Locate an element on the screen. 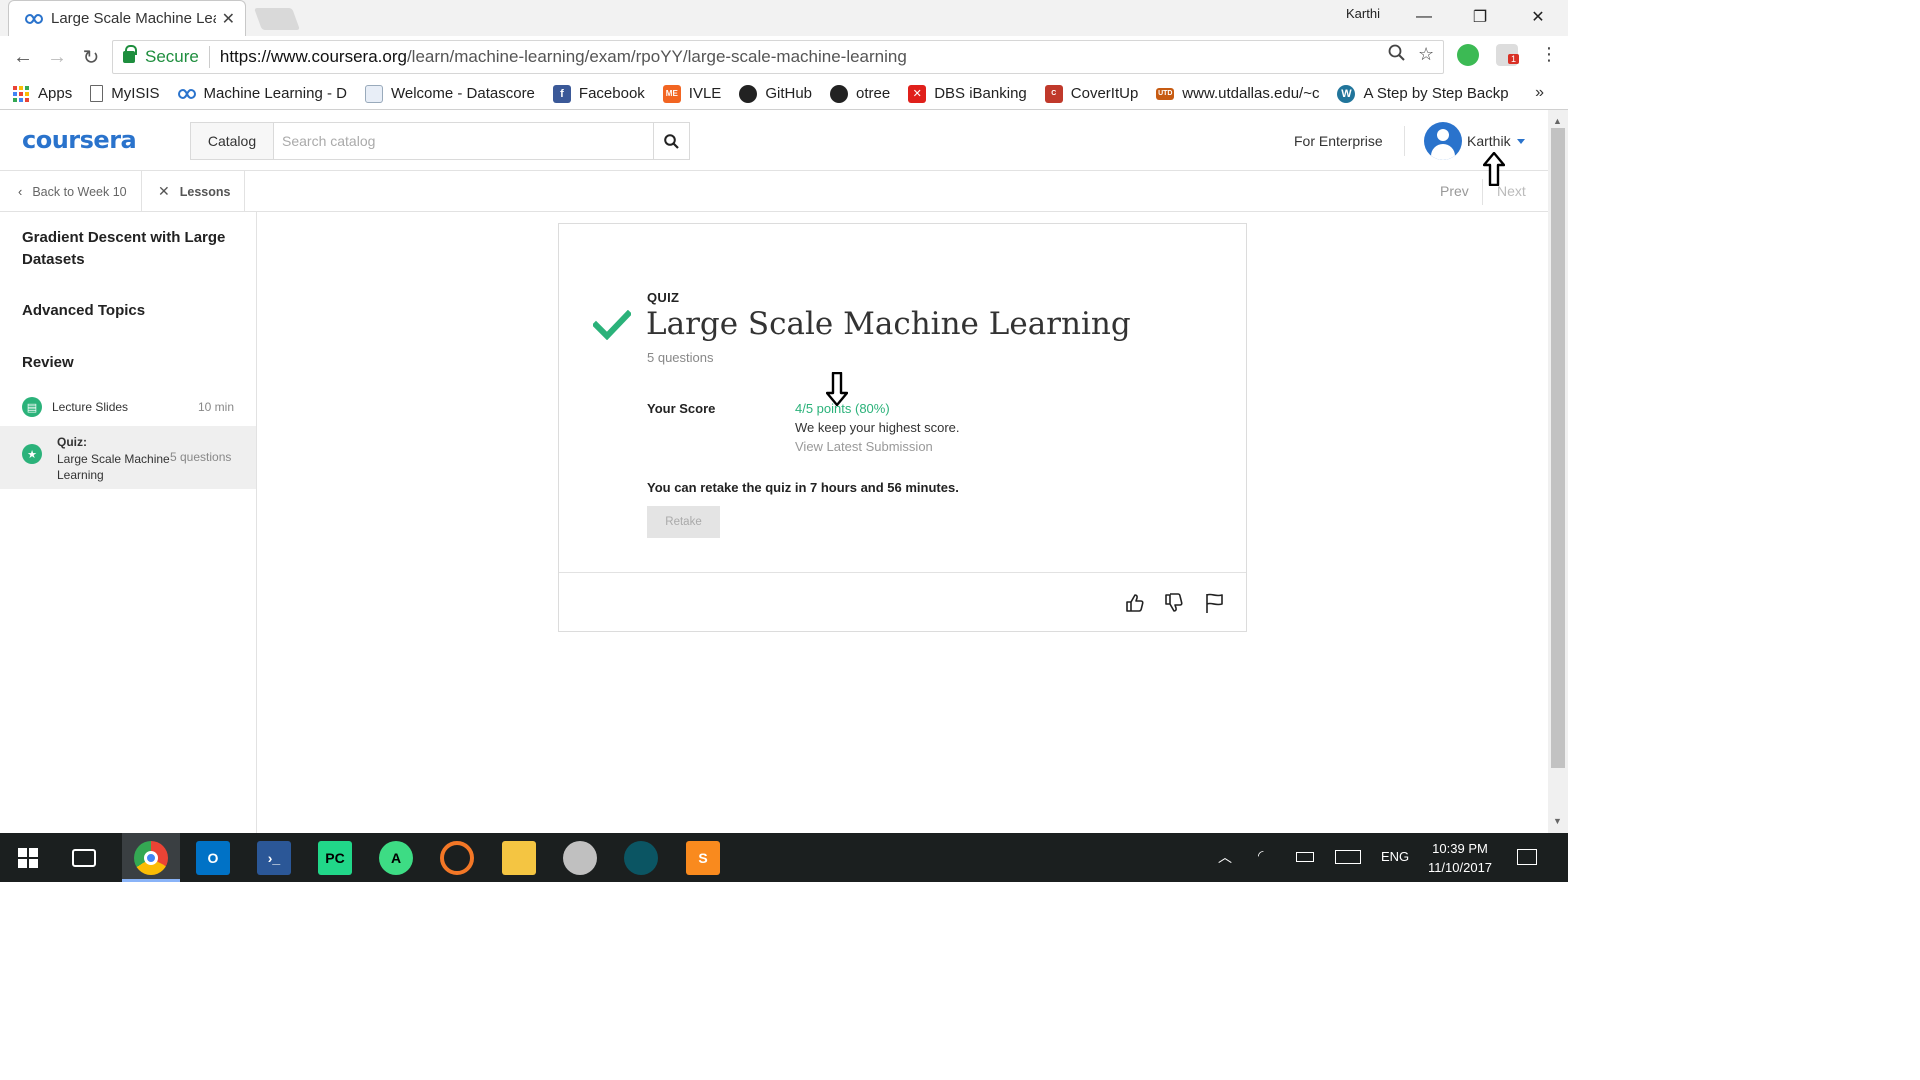 The height and width of the screenshot is (1080, 1920). notifications-icon is located at coordinates (1527, 857).